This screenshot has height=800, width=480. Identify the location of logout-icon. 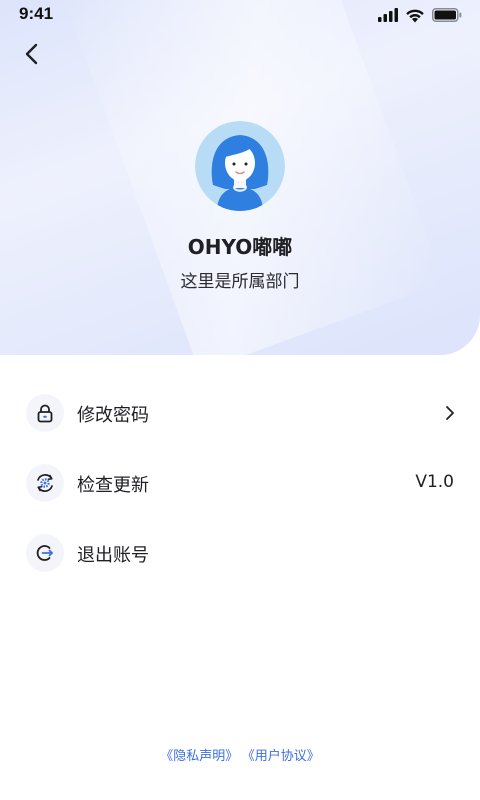
(45, 553).